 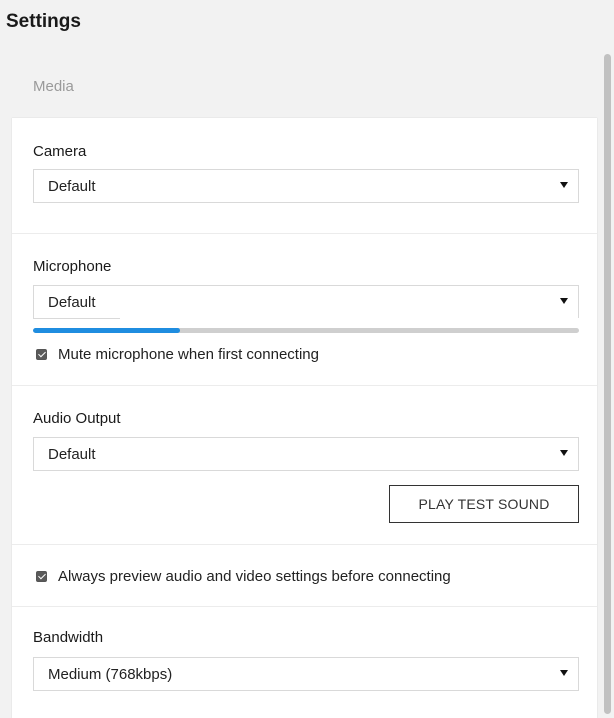 I want to click on page-title: Settings, so click(x=43, y=21).